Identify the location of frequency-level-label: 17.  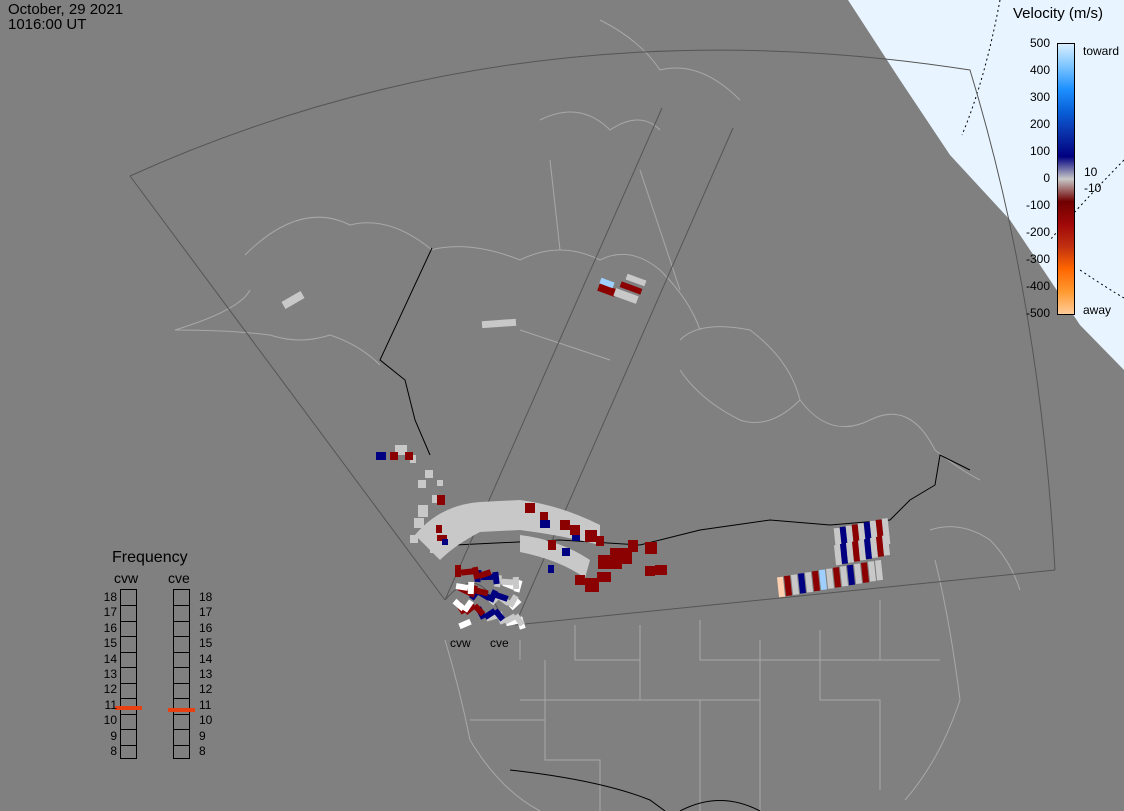
(206, 612).